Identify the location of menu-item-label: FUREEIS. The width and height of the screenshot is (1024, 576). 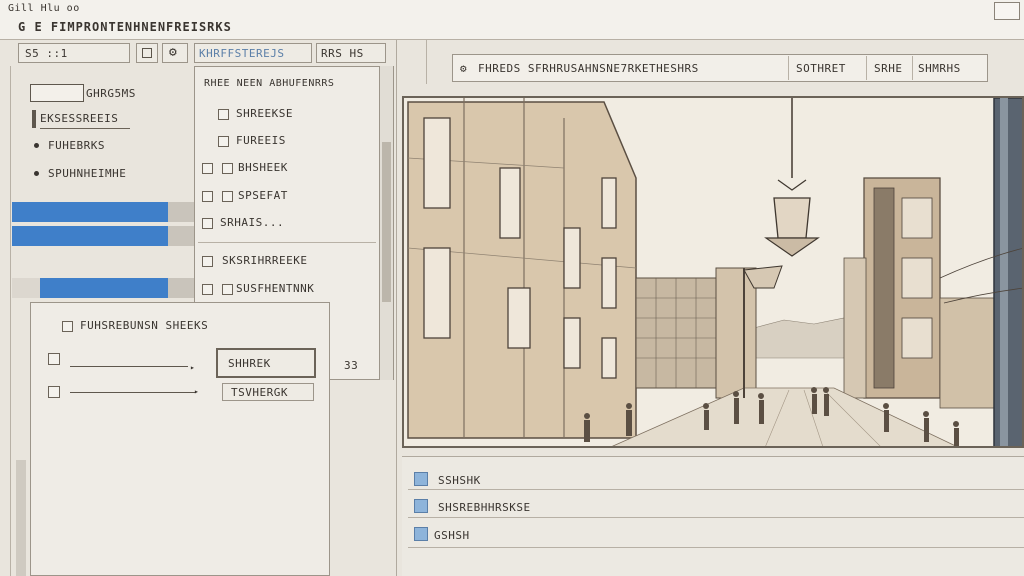
(261, 140).